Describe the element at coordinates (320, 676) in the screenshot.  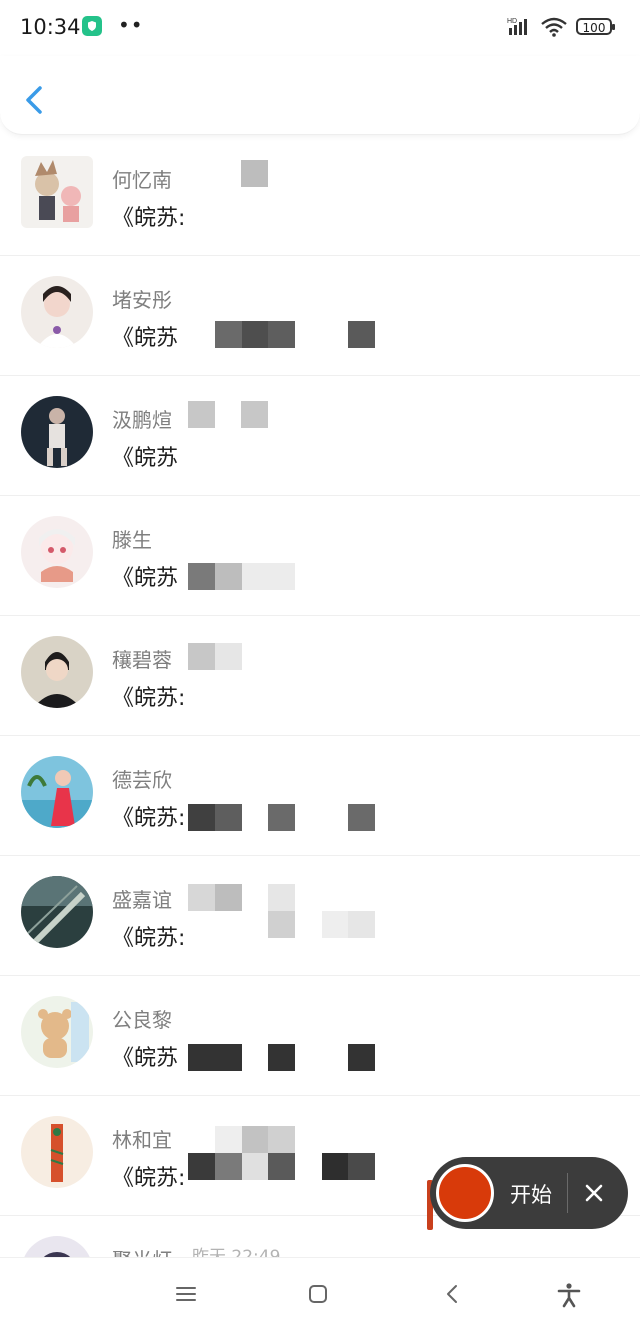
I see `list-item: 穰碧蓉 《皖苏:` at that location.